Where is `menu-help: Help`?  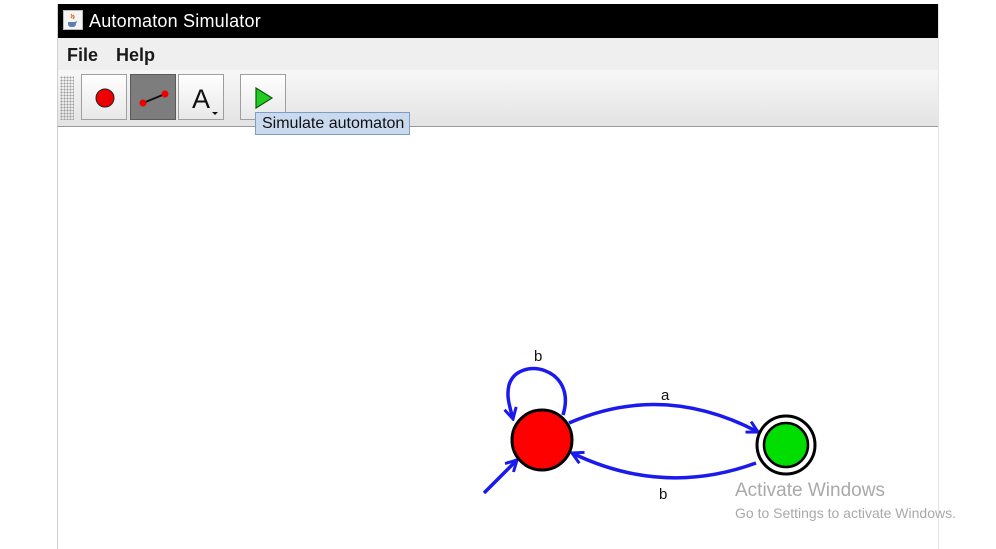
menu-help: Help is located at coordinates (135, 55).